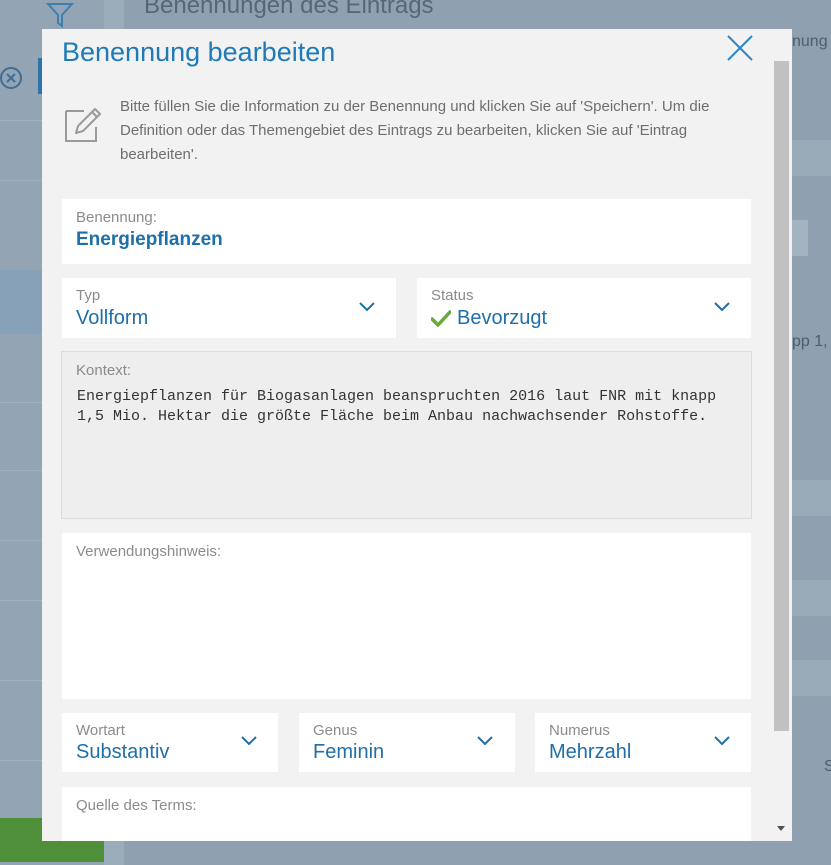 The width and height of the screenshot is (831, 865). Describe the element at coordinates (289, 9) in the screenshot. I see `background-page-title: Benennungen des Eintrags` at that location.